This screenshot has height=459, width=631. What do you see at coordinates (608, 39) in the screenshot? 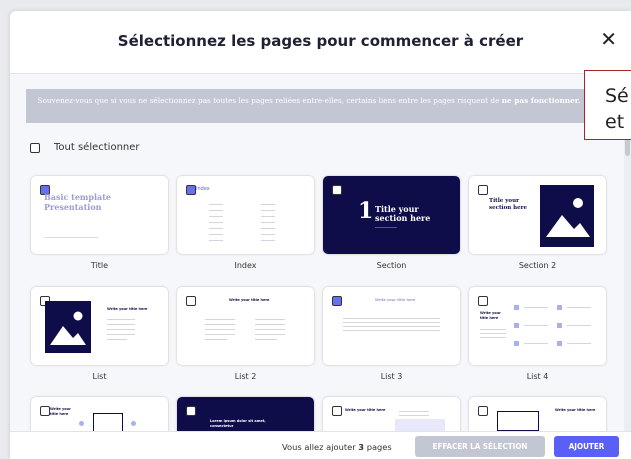
I see `close-icon: ✕` at bounding box center [608, 39].